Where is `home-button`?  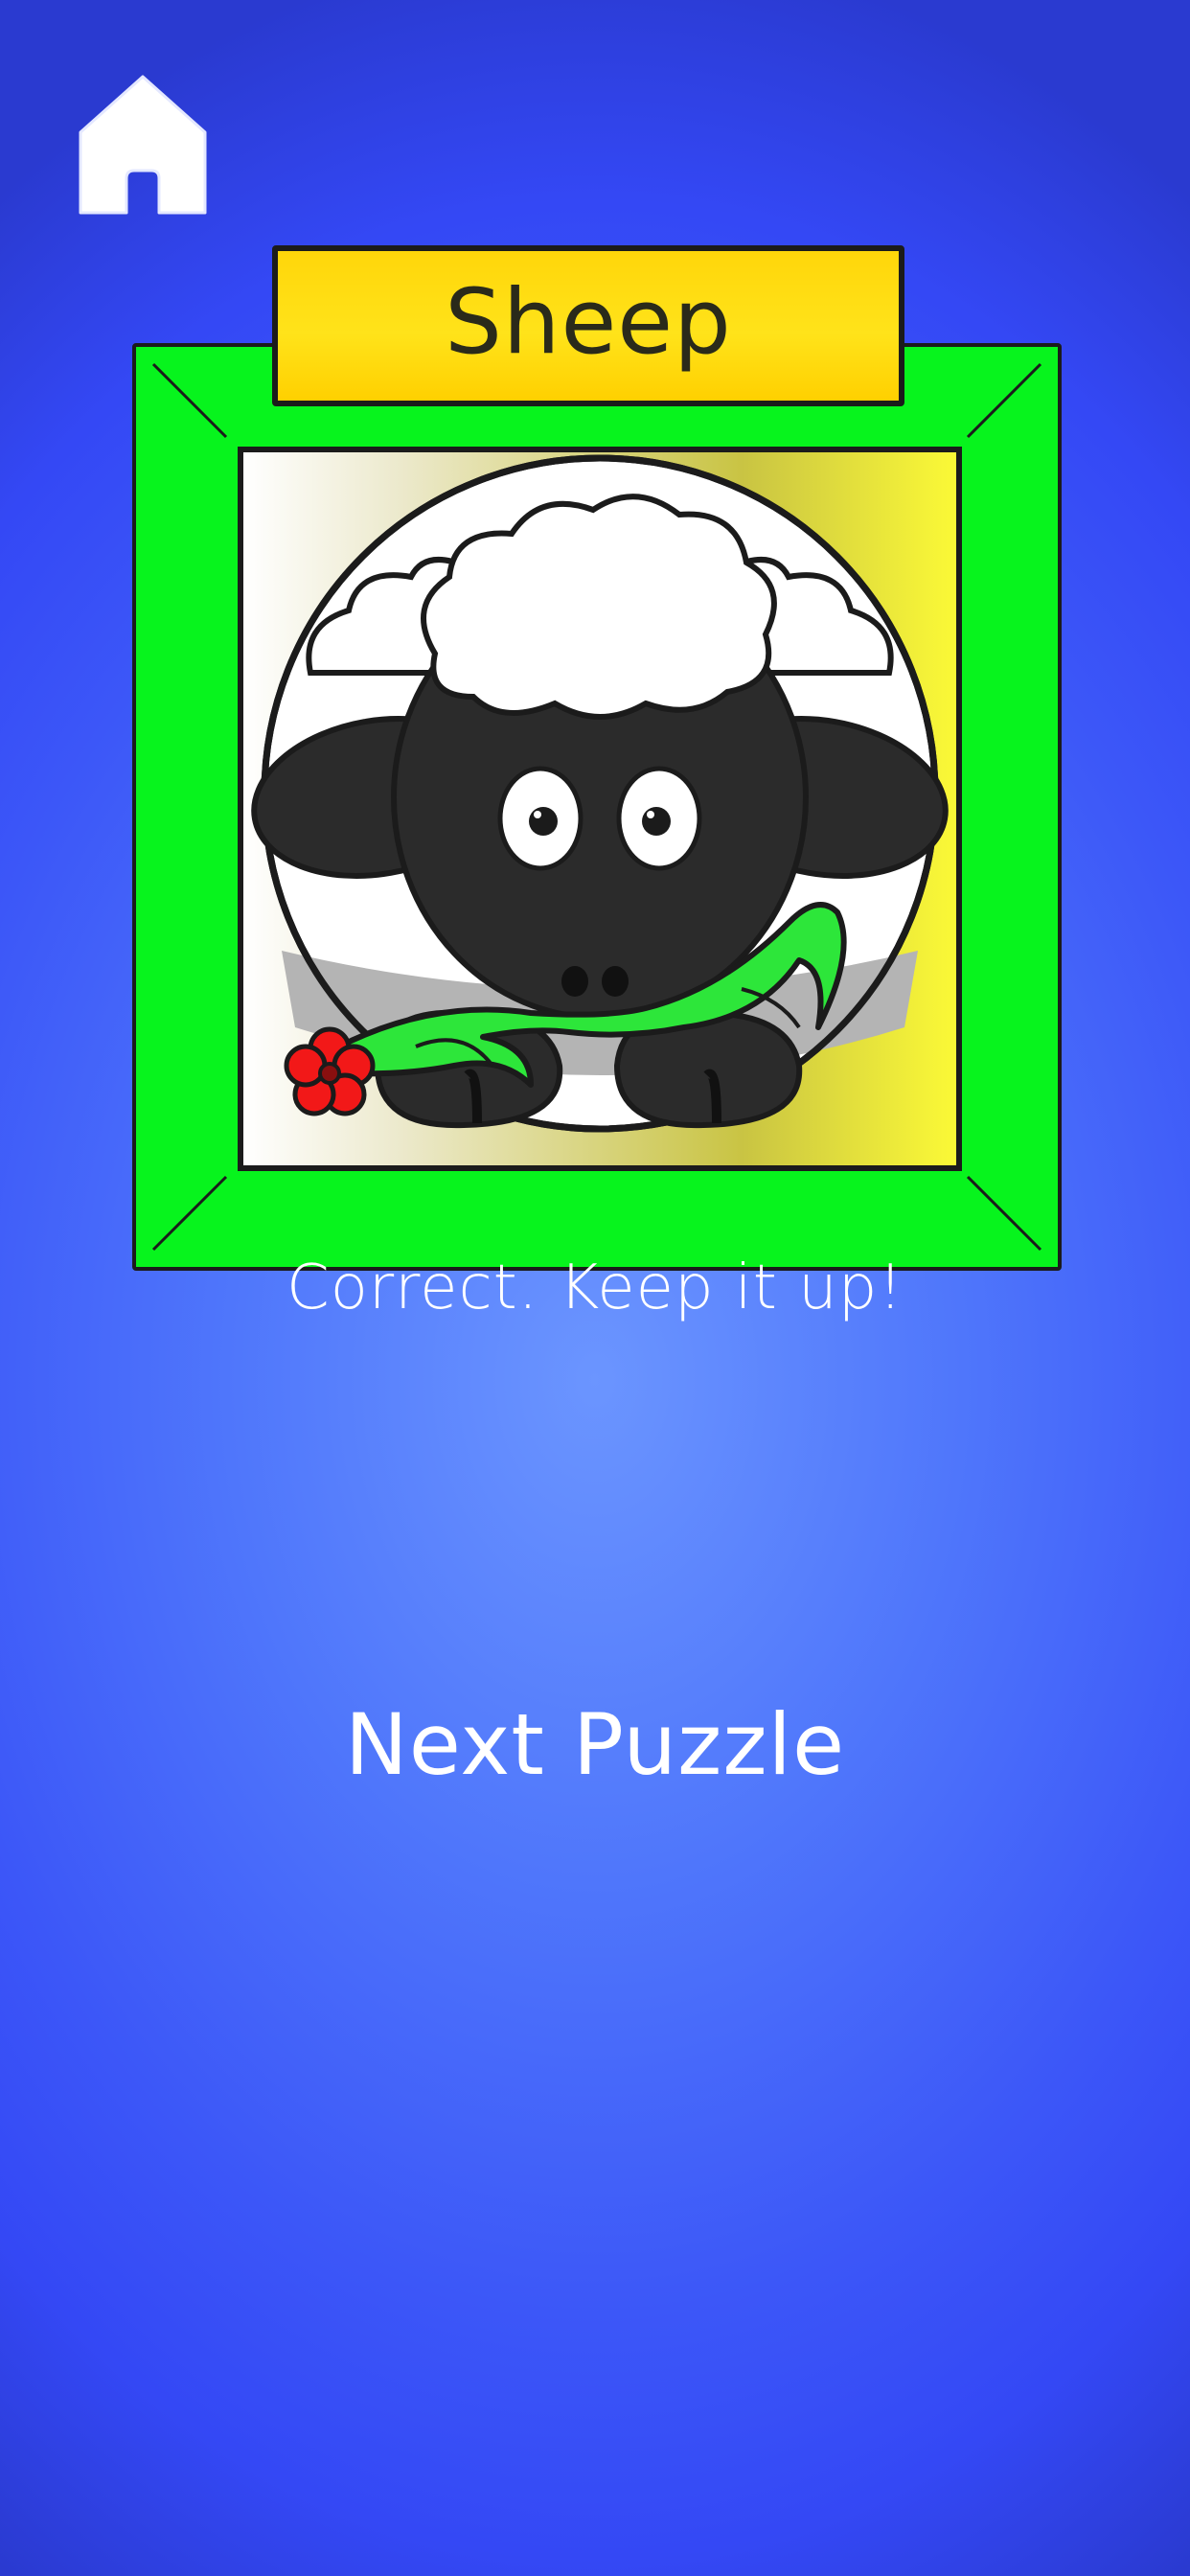 home-button is located at coordinates (143, 146).